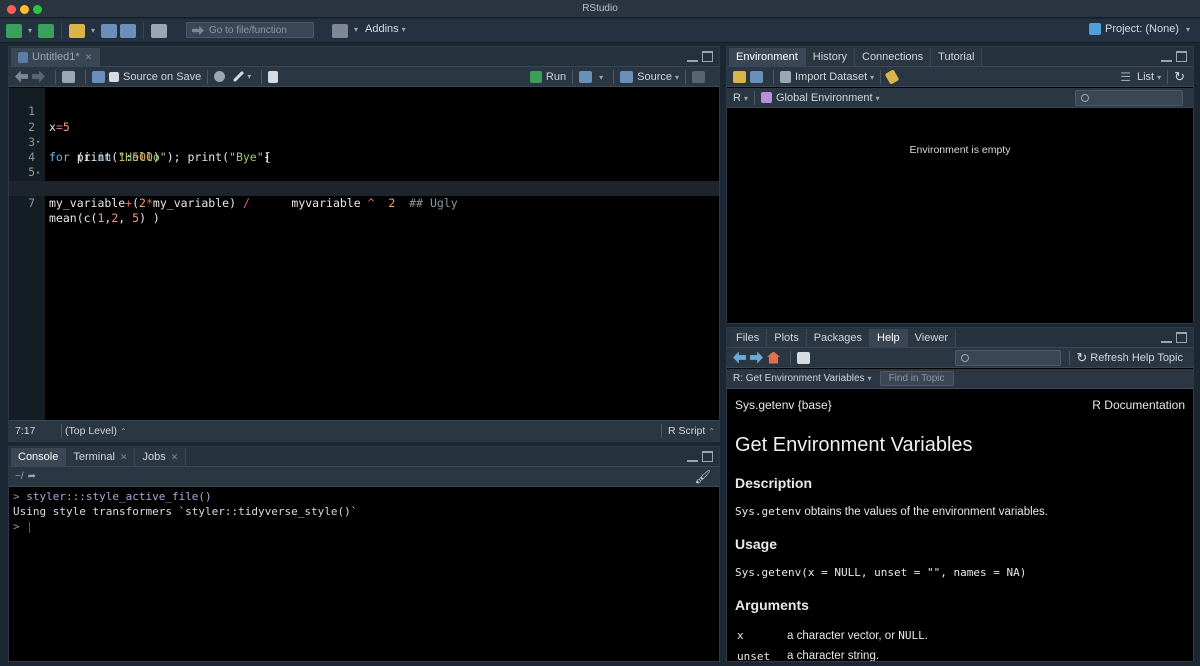 The width and height of the screenshot is (1200, 666). Describe the element at coordinates (98, 76) in the screenshot. I see `save-file-icon` at that location.